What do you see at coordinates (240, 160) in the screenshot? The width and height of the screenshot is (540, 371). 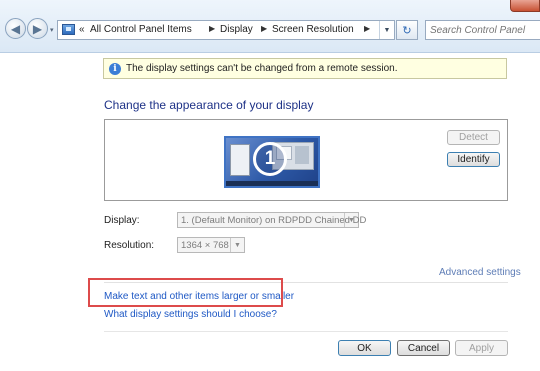 I see `monitor-preview-sidebar` at bounding box center [240, 160].